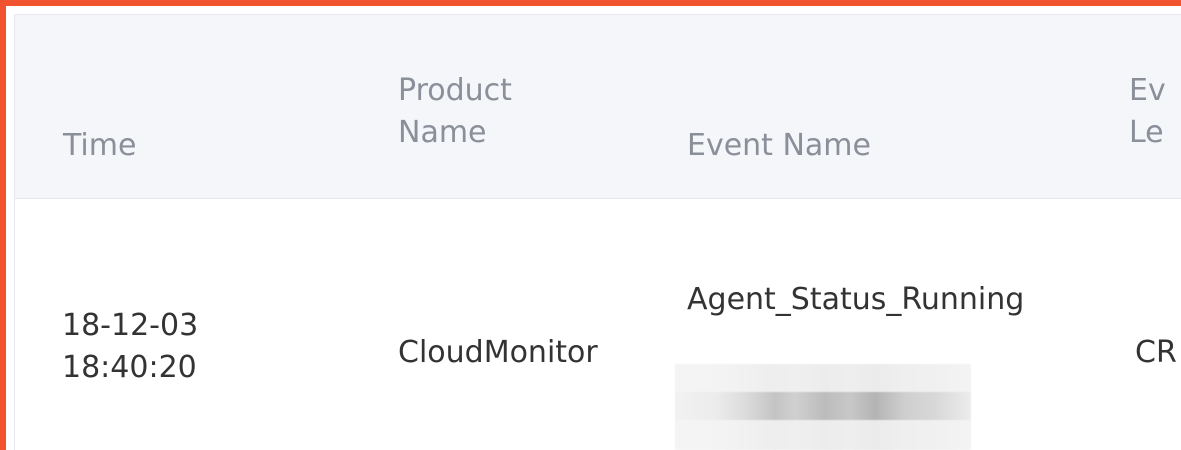 The image size is (1181, 450). I want to click on column-header-product-name: Product Name, so click(455, 112).